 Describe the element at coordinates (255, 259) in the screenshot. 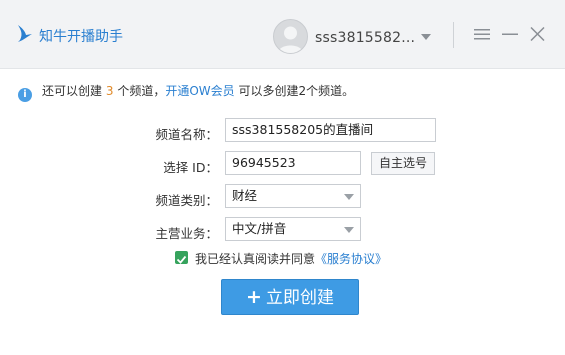

I see `agree-text: 我已经认真阅读并同意` at that location.